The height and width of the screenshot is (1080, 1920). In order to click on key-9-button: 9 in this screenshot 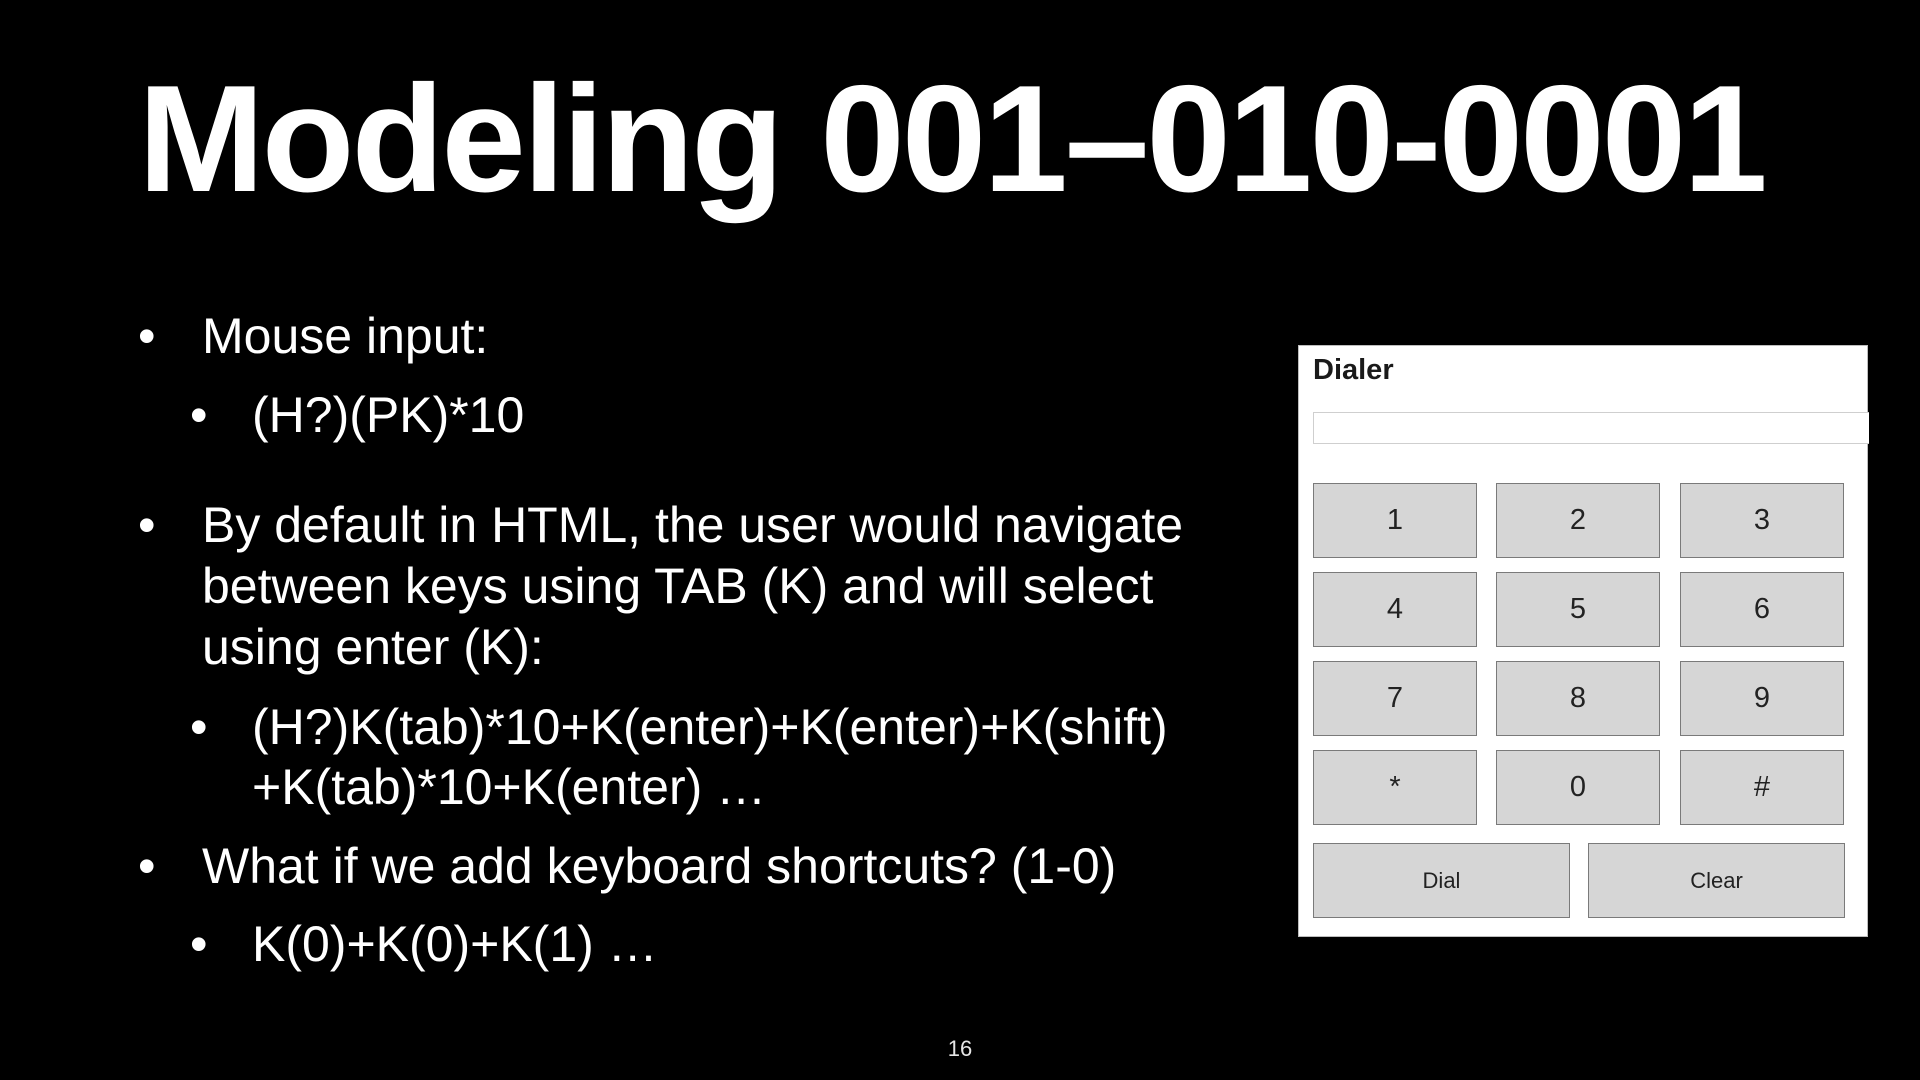, I will do `click(1762, 698)`.